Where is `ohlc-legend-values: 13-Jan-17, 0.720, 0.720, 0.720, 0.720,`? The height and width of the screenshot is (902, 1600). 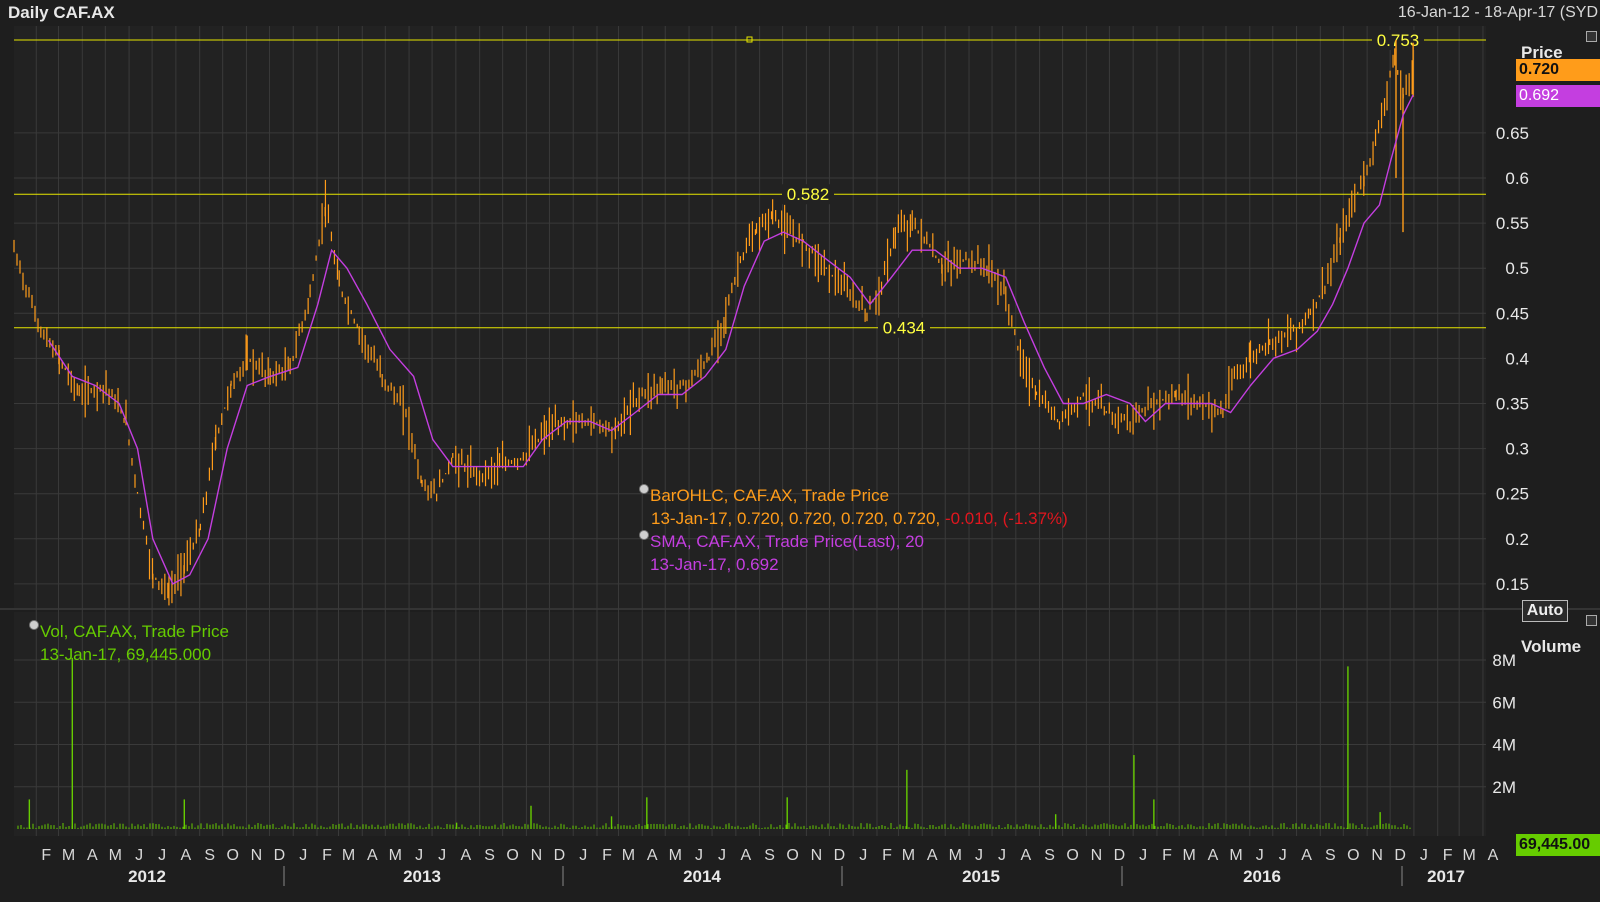 ohlc-legend-values: 13-Jan-17, 0.720, 0.720, 0.720, 0.720, is located at coordinates (796, 518).